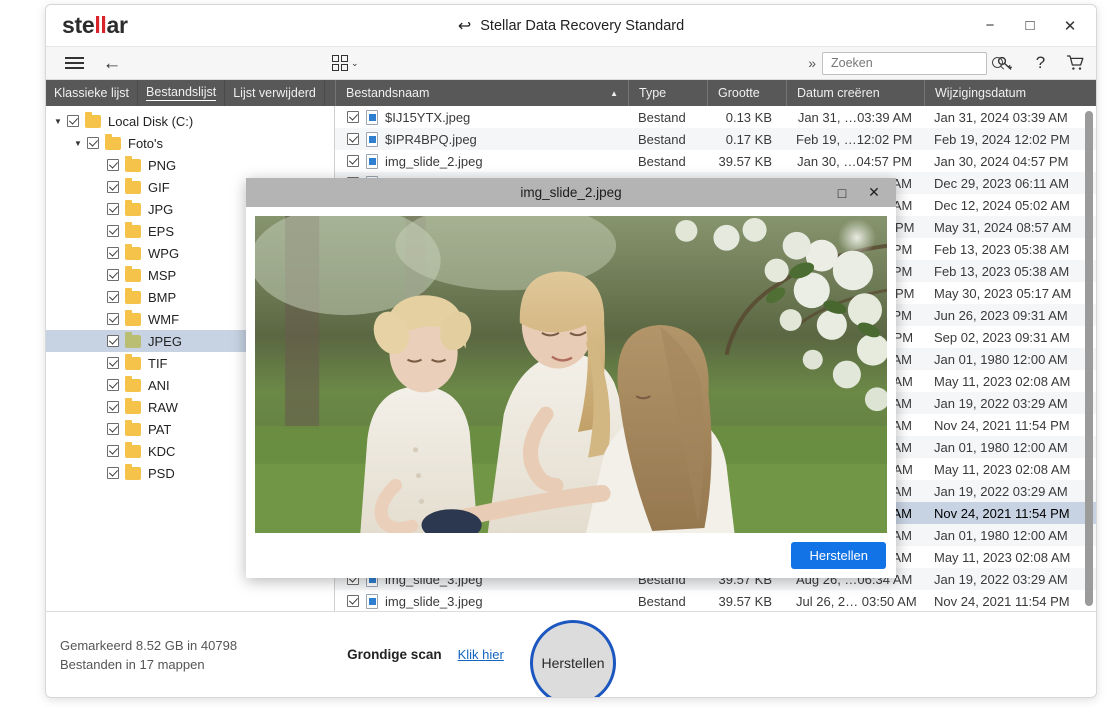 The image size is (1118, 723). Describe the element at coordinates (190, 143) in the screenshot. I see `tree-item-foto-s: ▼ Foto's` at that location.